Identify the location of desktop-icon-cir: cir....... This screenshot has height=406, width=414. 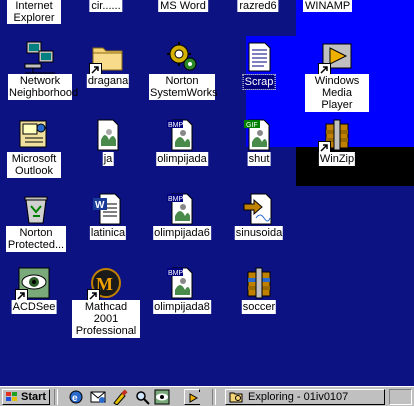
(106, 7).